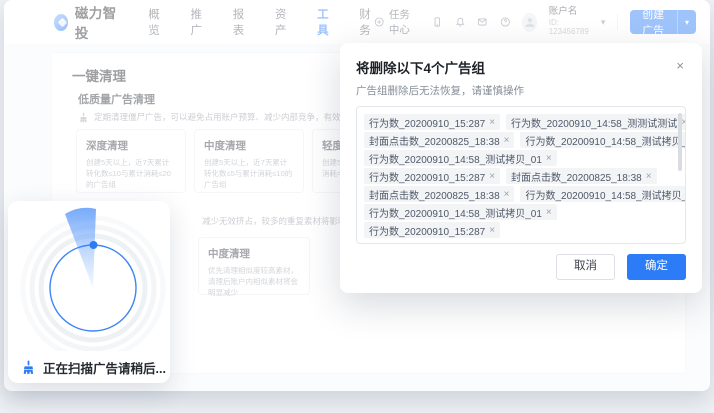 The image size is (714, 413). What do you see at coordinates (518, 230) in the screenshot?
I see `tag-row: 行为数_20200910_15:287 ×` at bounding box center [518, 230].